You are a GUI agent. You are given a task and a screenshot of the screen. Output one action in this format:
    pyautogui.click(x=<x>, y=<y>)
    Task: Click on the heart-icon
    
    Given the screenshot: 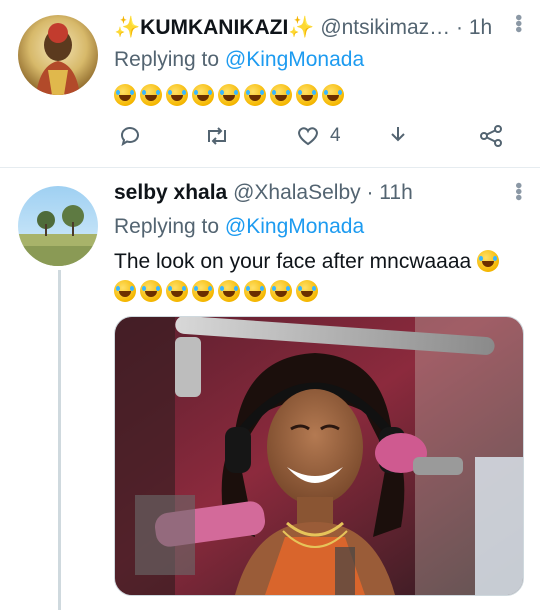 What is the action you would take?
    pyautogui.click(x=308, y=136)
    